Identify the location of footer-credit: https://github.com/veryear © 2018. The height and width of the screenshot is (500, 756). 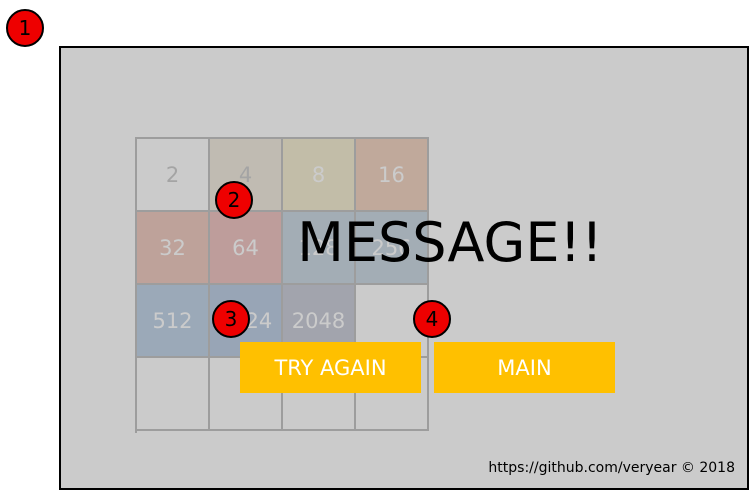
(611, 468).